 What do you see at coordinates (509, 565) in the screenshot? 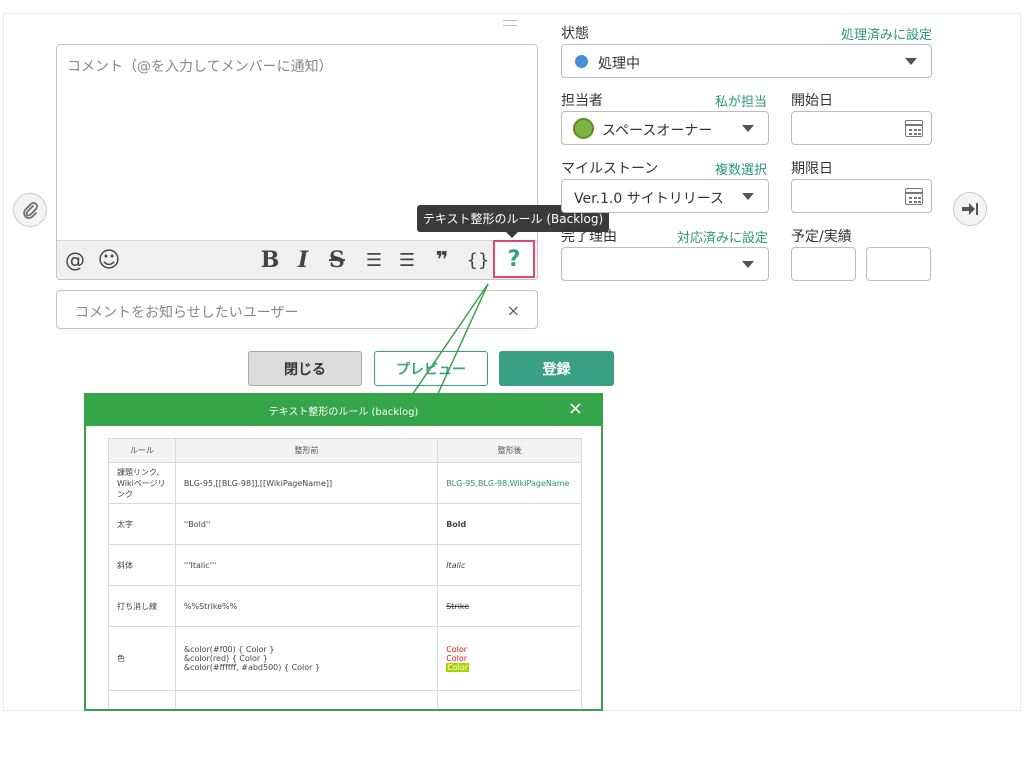
I see `after-cell: Italic` at bounding box center [509, 565].